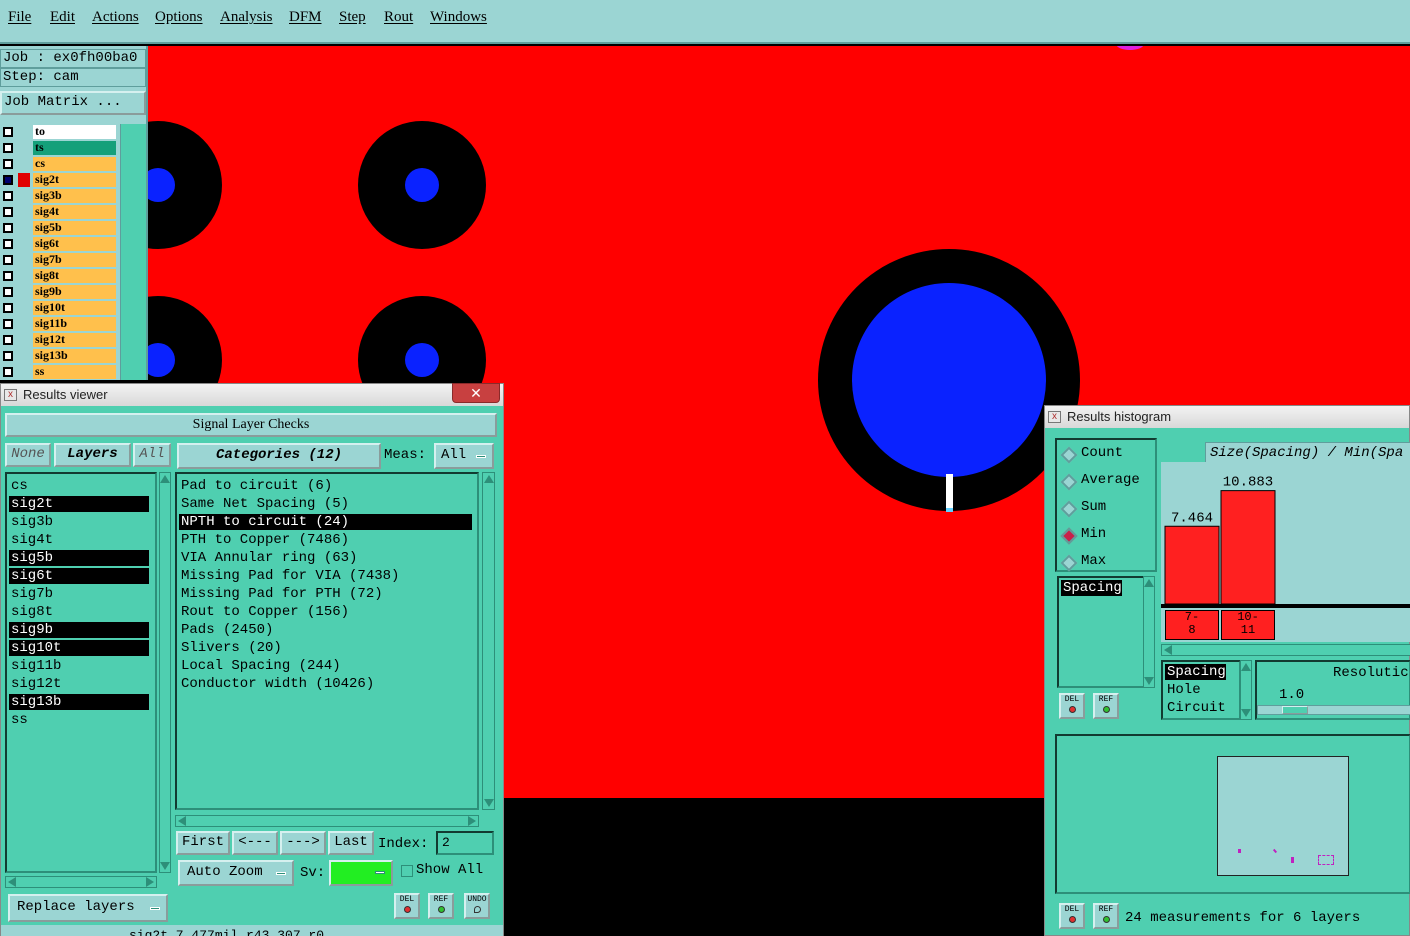 The height and width of the screenshot is (936, 1410). What do you see at coordinates (1192, 565) in the screenshot?
I see `histogram-bar` at bounding box center [1192, 565].